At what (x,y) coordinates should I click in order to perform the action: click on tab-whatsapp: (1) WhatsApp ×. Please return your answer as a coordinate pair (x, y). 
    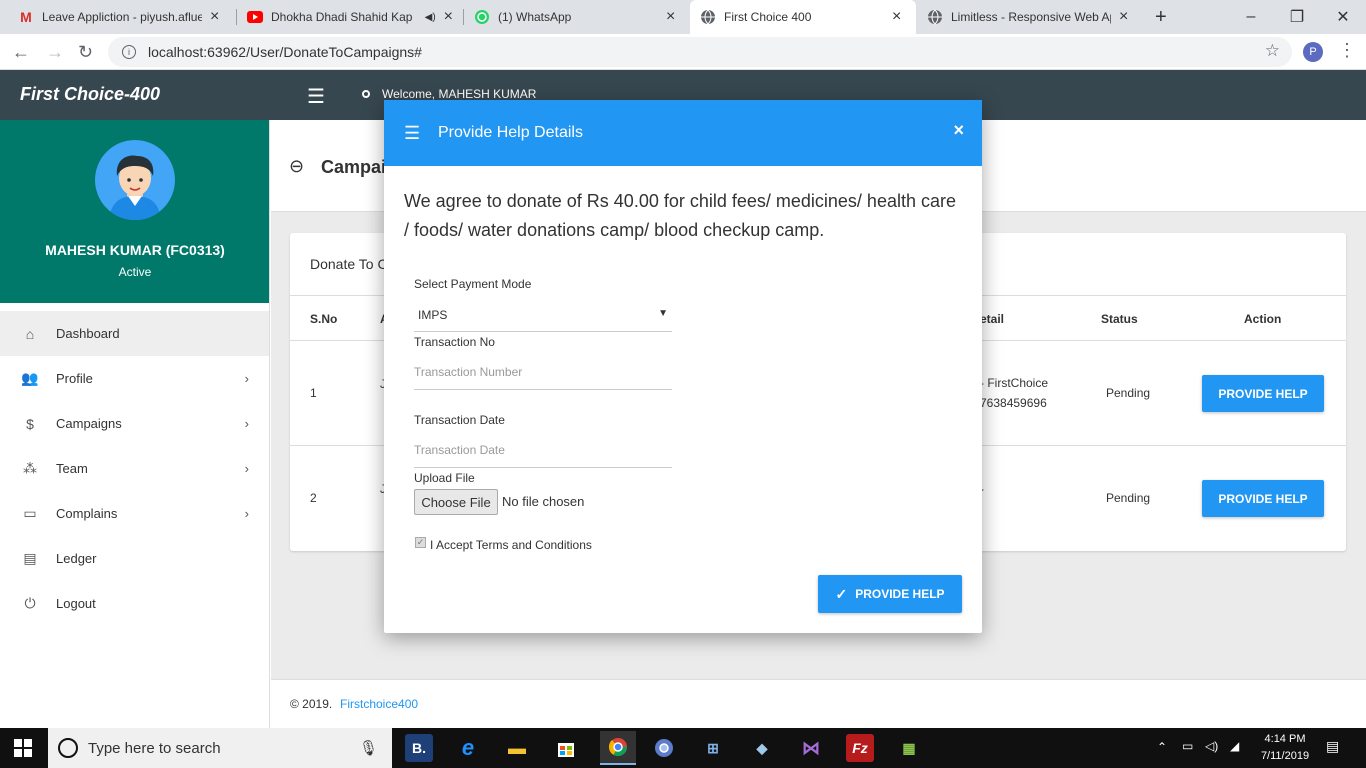
    Looking at the image, I should click on (577, 17).